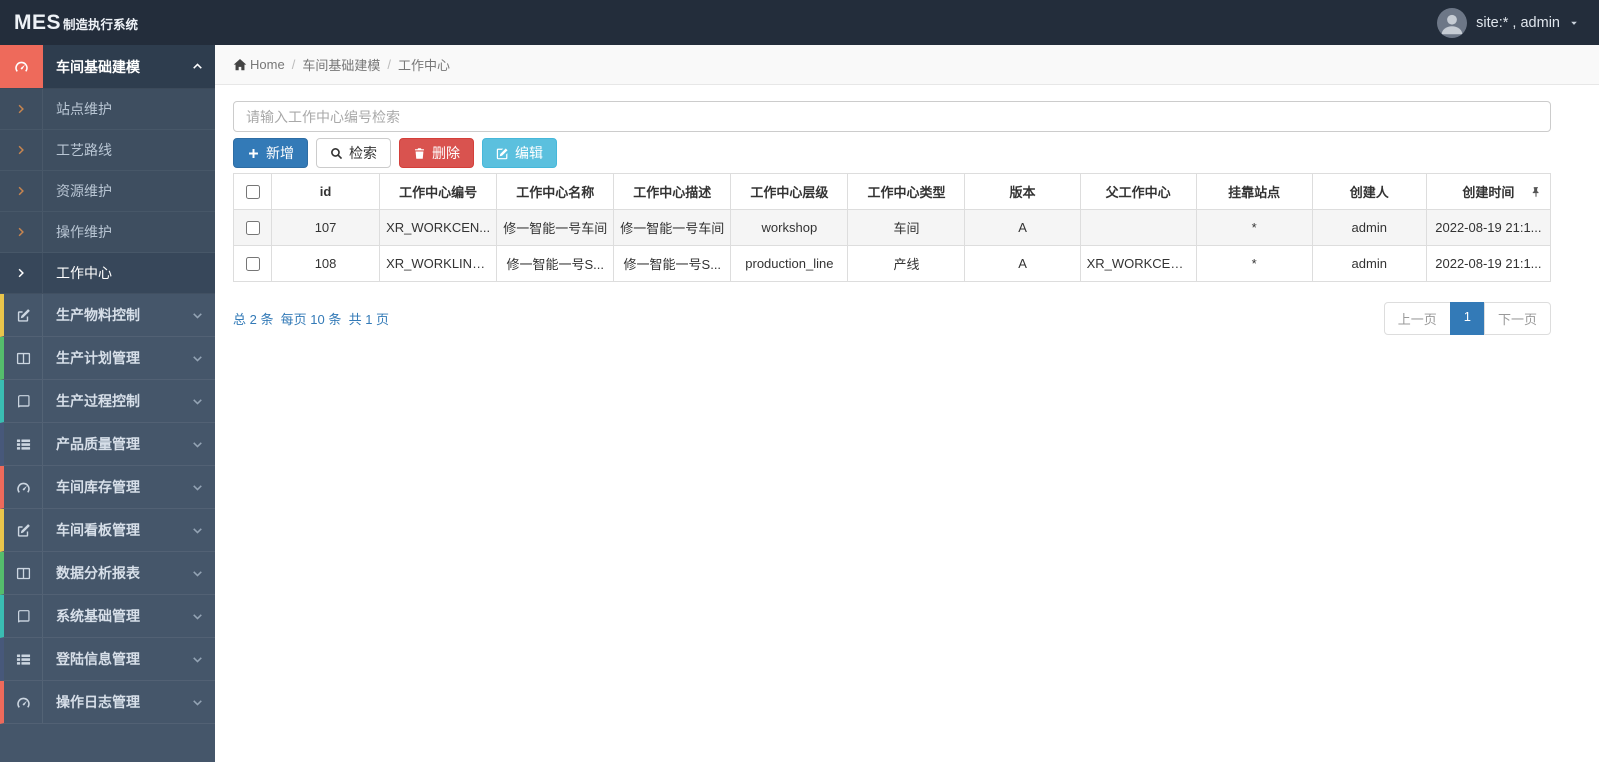 Image resolution: width=1599 pixels, height=777 pixels. What do you see at coordinates (906, 227) in the screenshot?
I see `cell-type: 车间` at bounding box center [906, 227].